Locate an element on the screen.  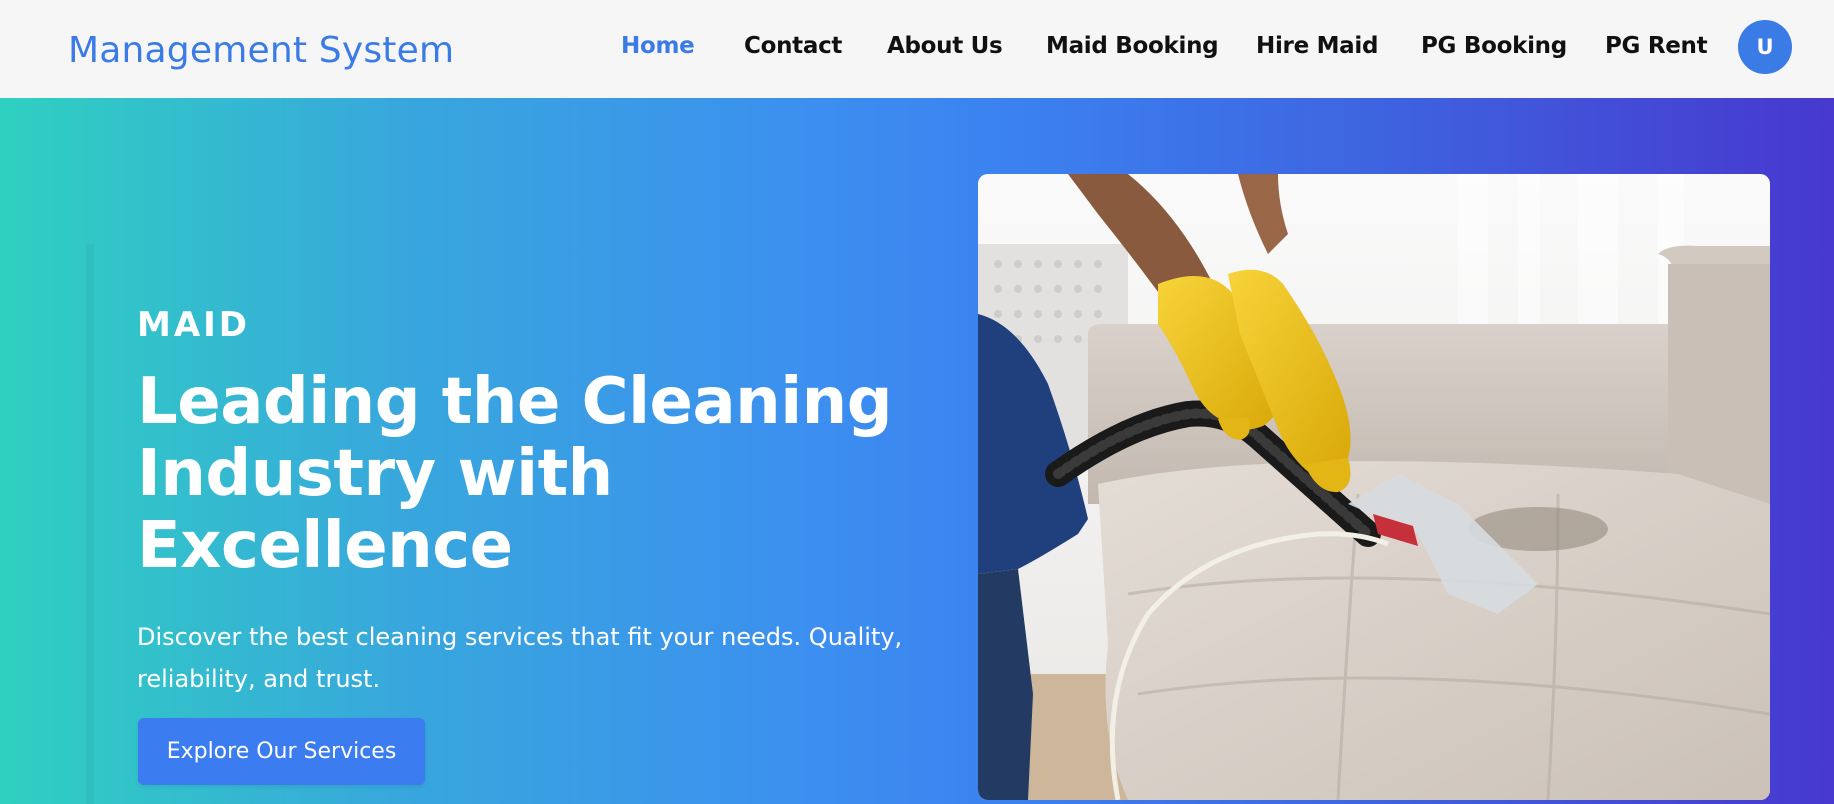
nav-hire-maid: Hire Maid is located at coordinates (1317, 46).